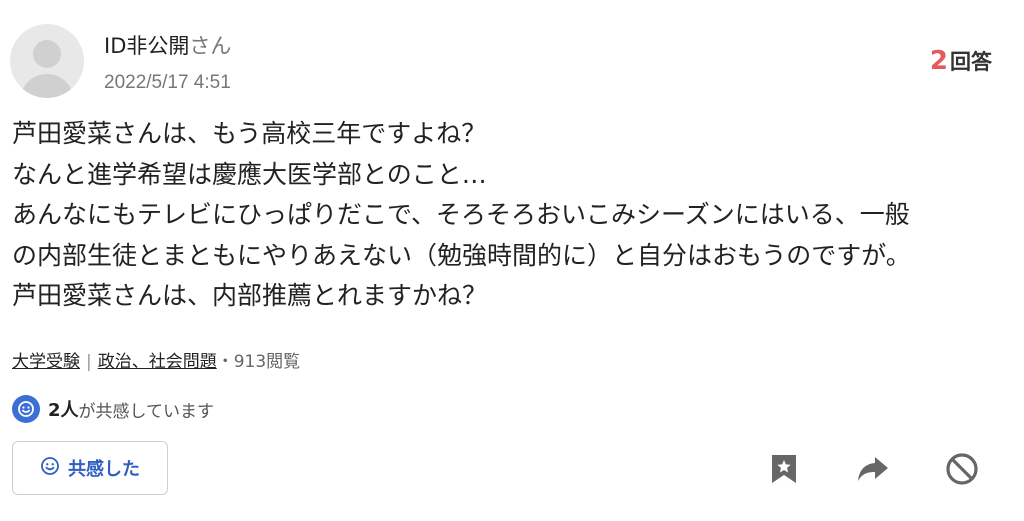 The height and width of the screenshot is (521, 1024). I want to click on empathy-count: 2人, so click(63, 410).